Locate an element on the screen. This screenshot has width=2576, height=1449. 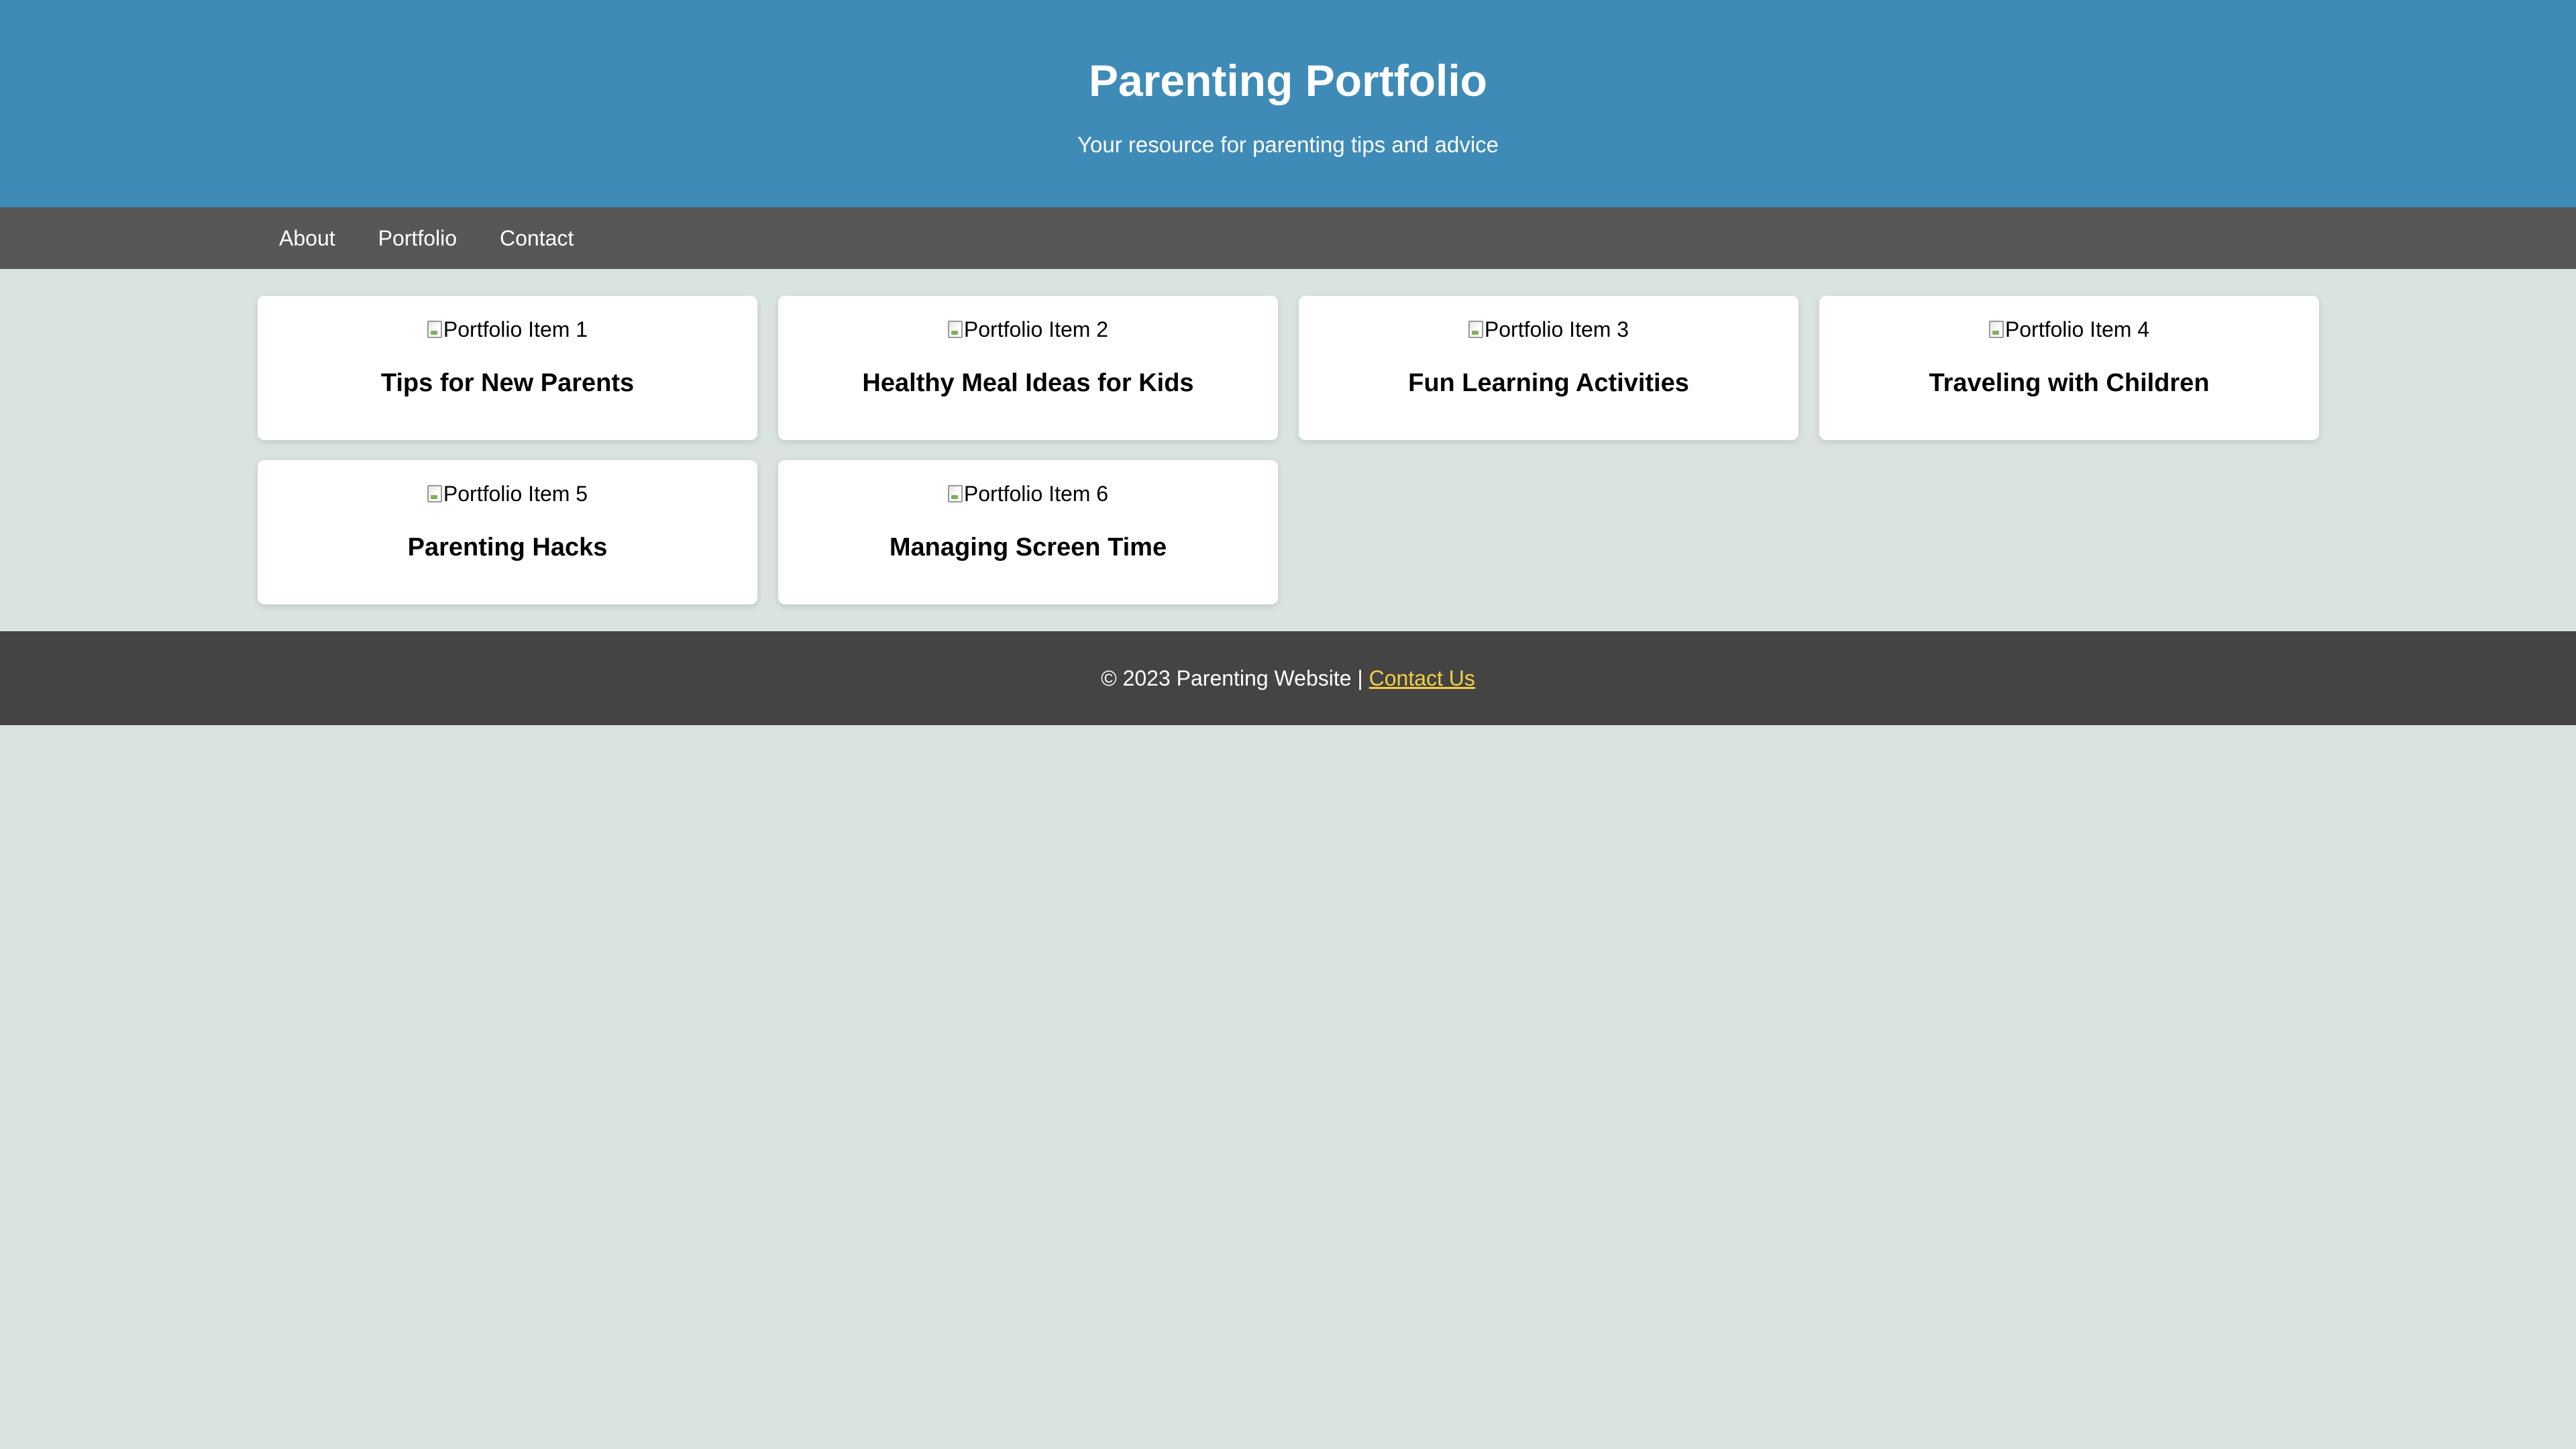
portfolio-title: Parenting Hacks is located at coordinates (507, 547).